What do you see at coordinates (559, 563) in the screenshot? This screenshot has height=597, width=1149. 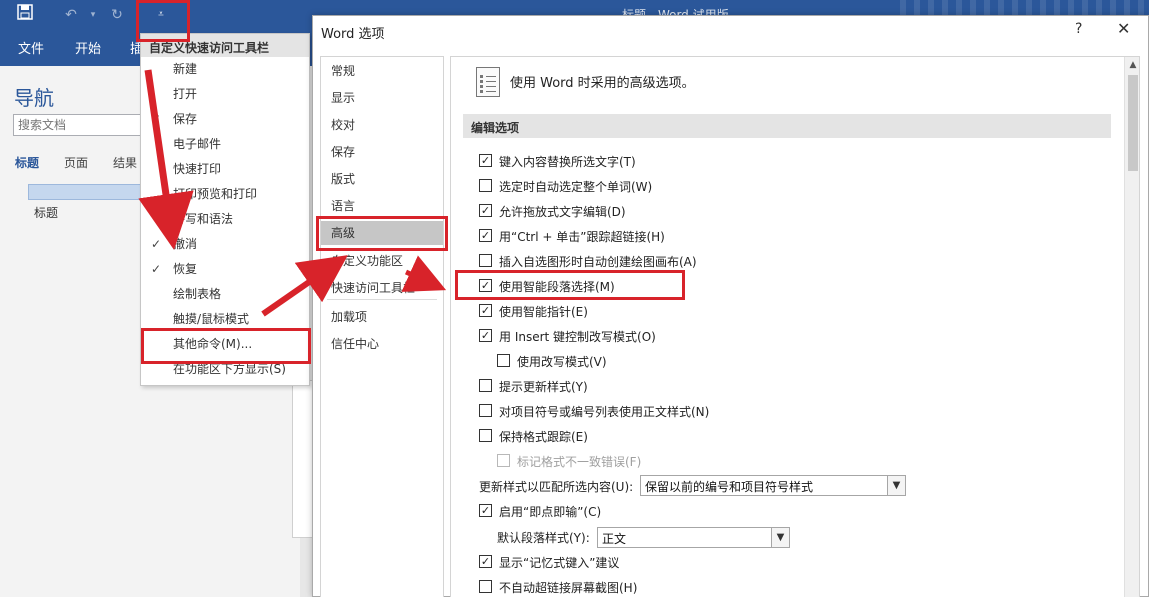 I see `autocomplete-label: 显示“记忆式键入”建议` at bounding box center [559, 563].